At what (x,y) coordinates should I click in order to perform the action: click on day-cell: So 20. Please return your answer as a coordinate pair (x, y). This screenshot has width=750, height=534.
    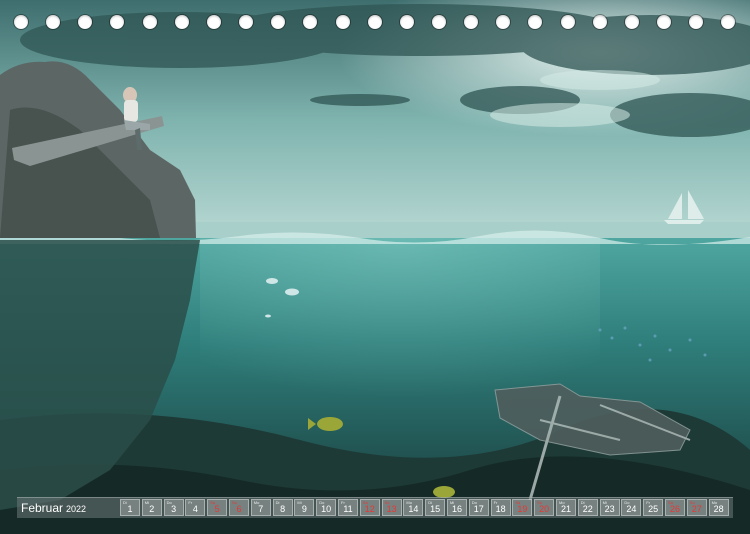
    Looking at the image, I should click on (544, 507).